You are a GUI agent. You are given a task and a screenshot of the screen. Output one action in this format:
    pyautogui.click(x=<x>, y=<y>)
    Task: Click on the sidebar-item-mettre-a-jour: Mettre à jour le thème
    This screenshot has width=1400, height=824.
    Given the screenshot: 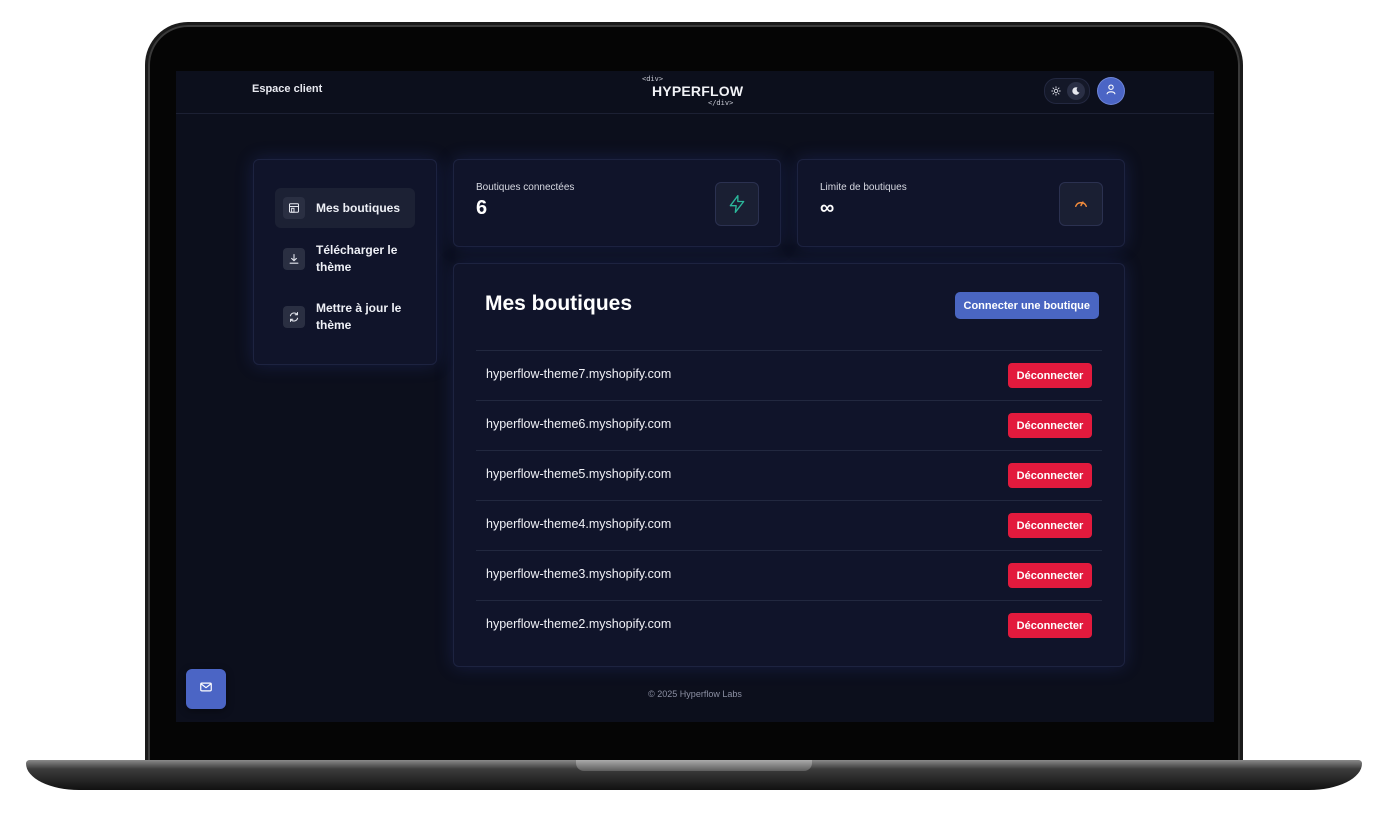 What is the action you would take?
    pyautogui.click(x=345, y=317)
    